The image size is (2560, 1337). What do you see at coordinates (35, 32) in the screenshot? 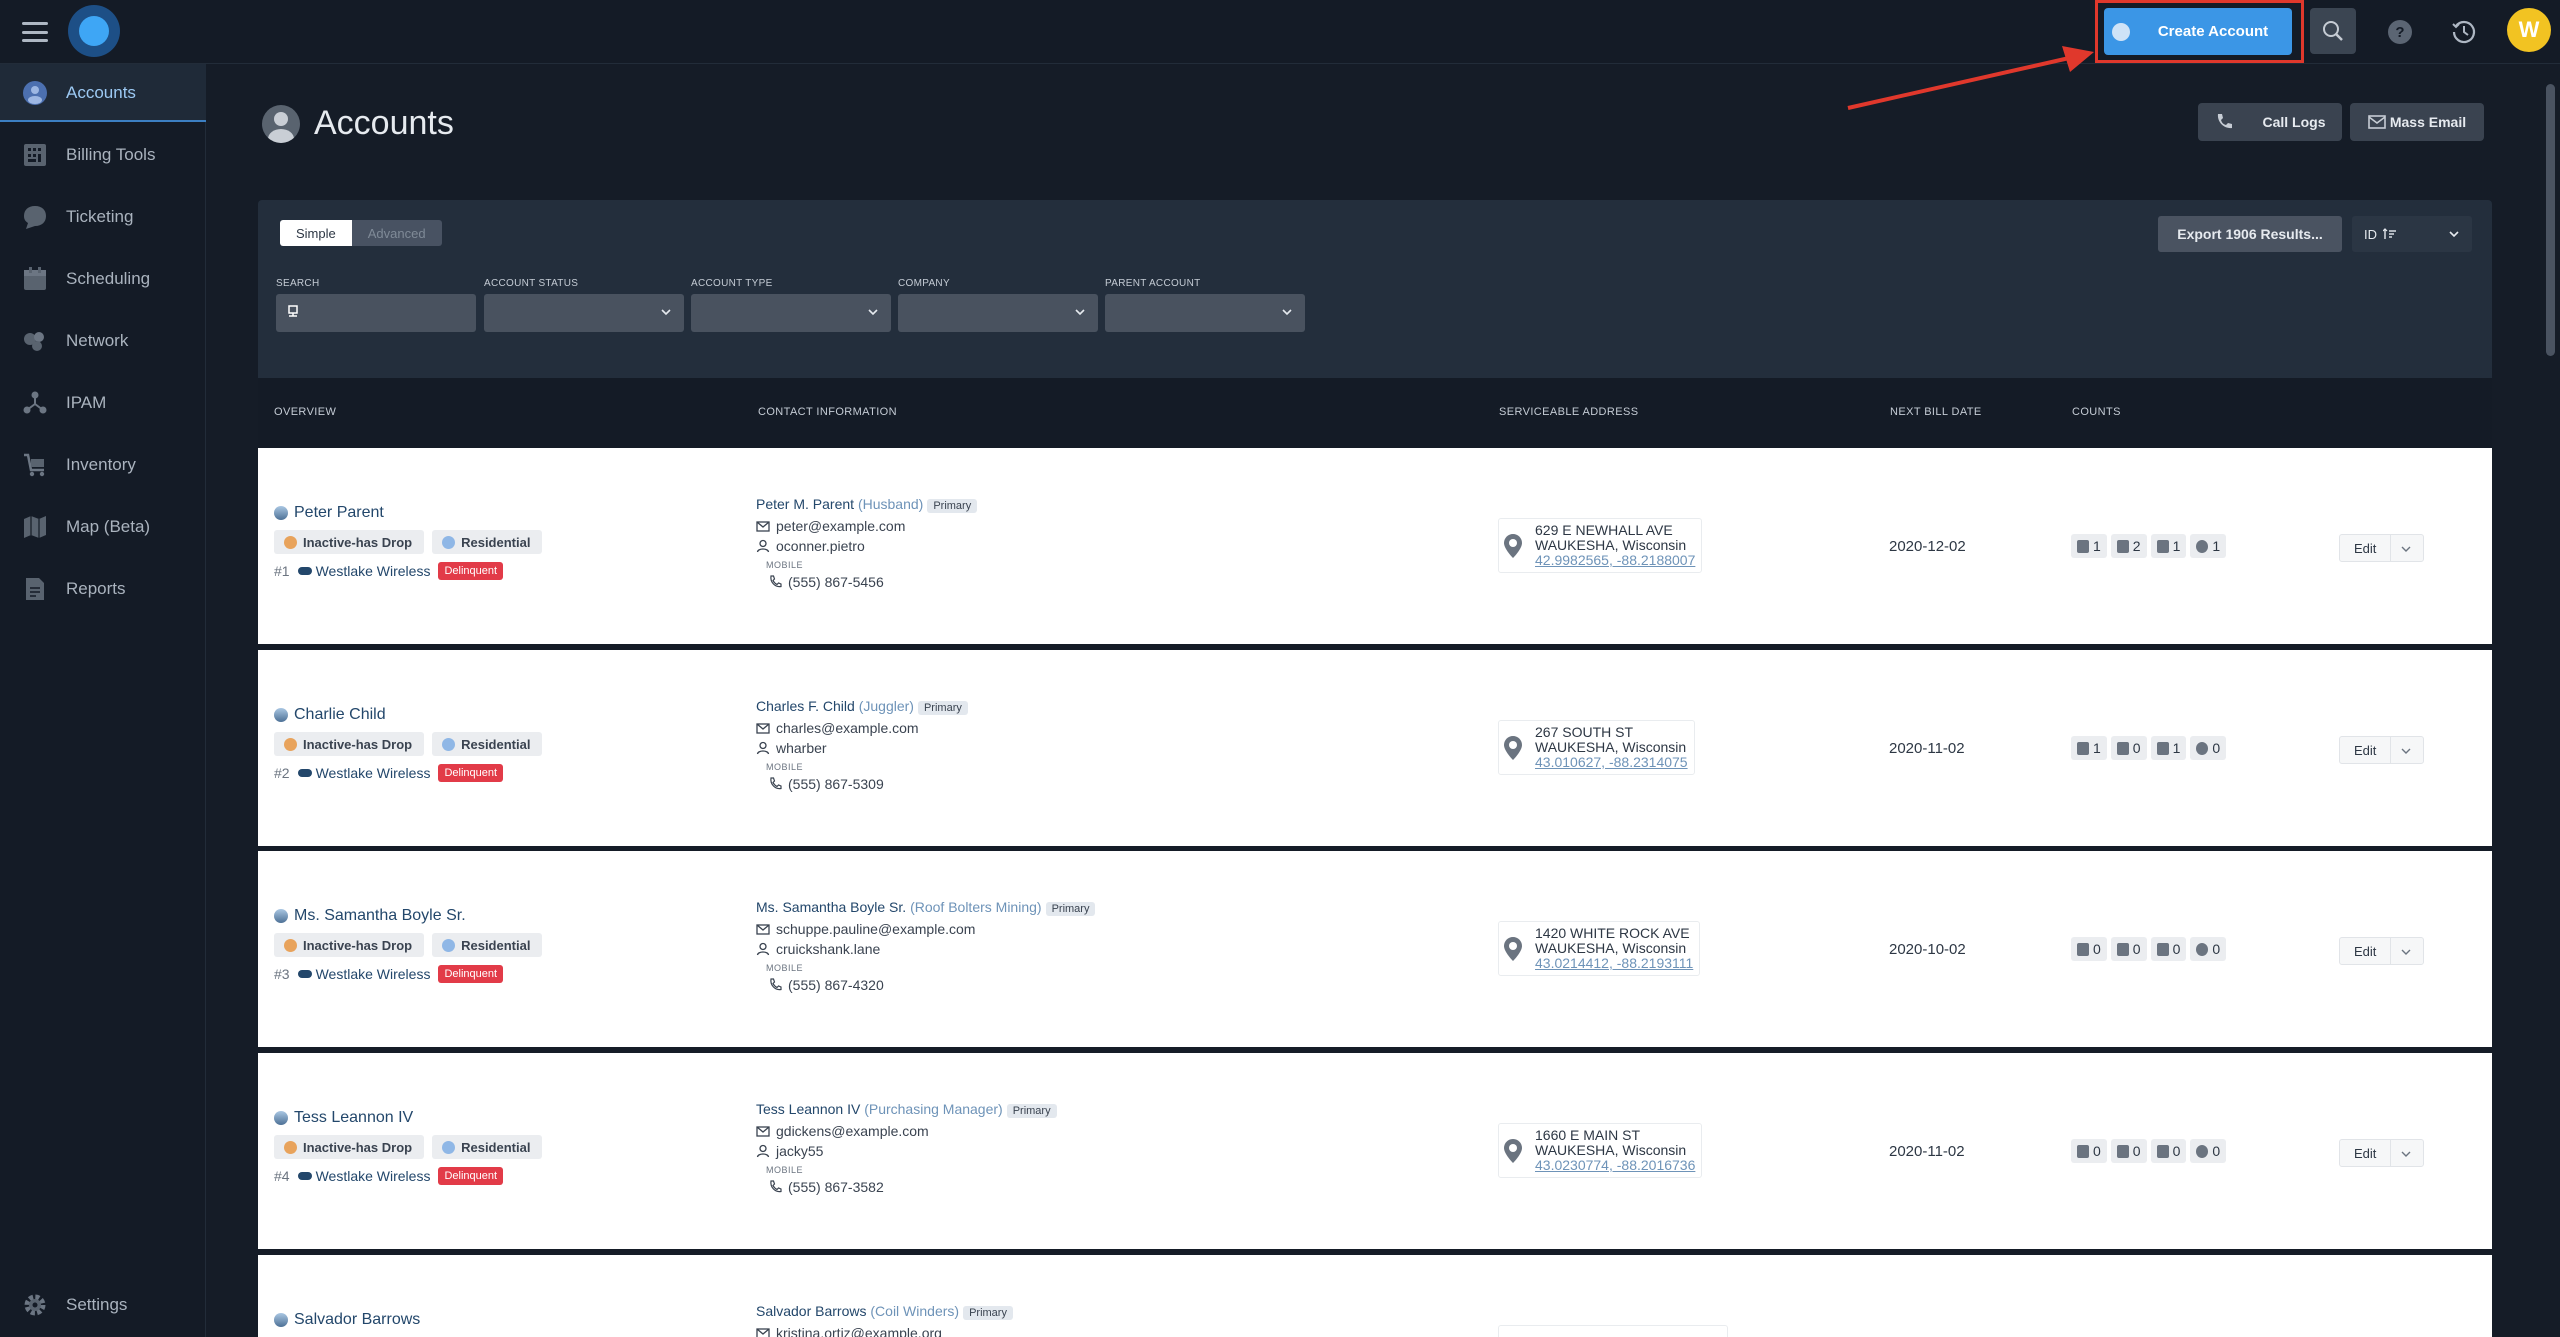
I see `hamburger-menu-icon` at bounding box center [35, 32].